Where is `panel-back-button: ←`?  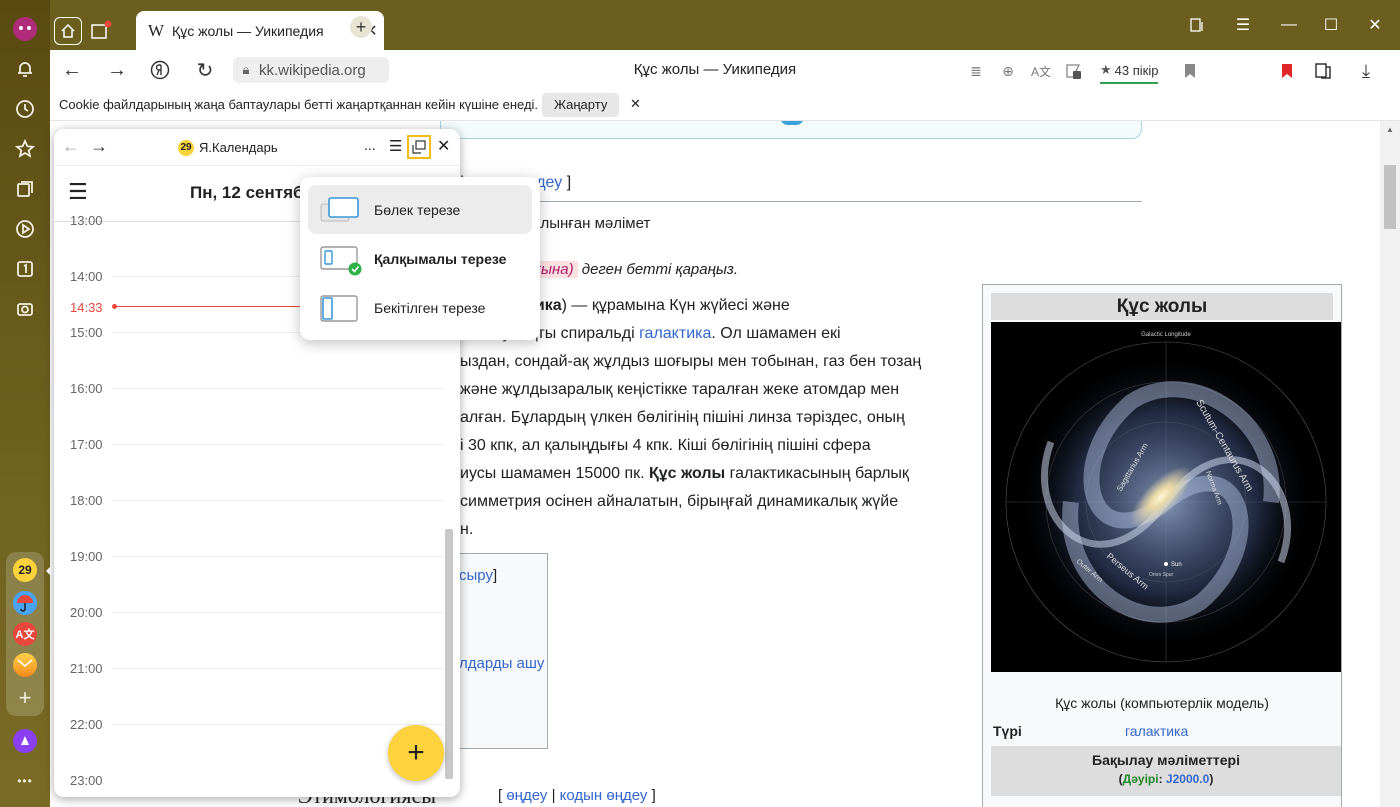 panel-back-button: ← is located at coordinates (71, 146).